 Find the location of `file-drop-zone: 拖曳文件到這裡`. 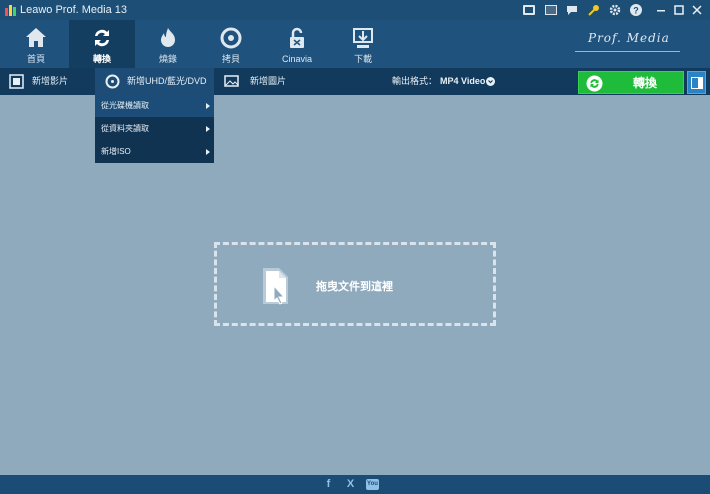

file-drop-zone: 拖曳文件到這裡 is located at coordinates (355, 284).